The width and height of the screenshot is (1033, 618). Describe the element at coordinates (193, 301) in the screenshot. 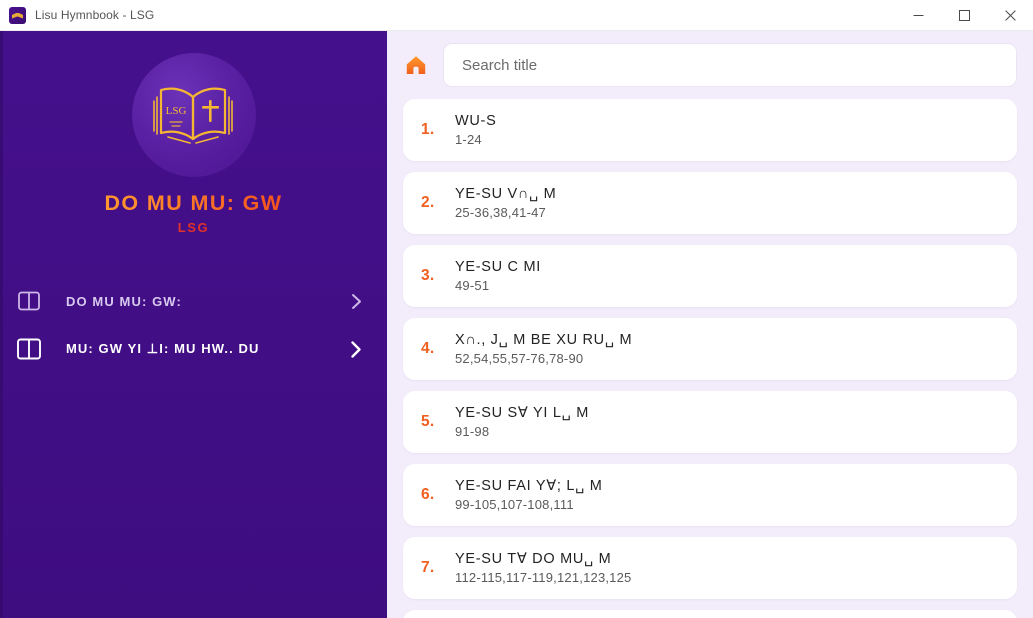

I see `sidebar-item-do-mu-mu-gw: DO MU MU: GW:` at that location.